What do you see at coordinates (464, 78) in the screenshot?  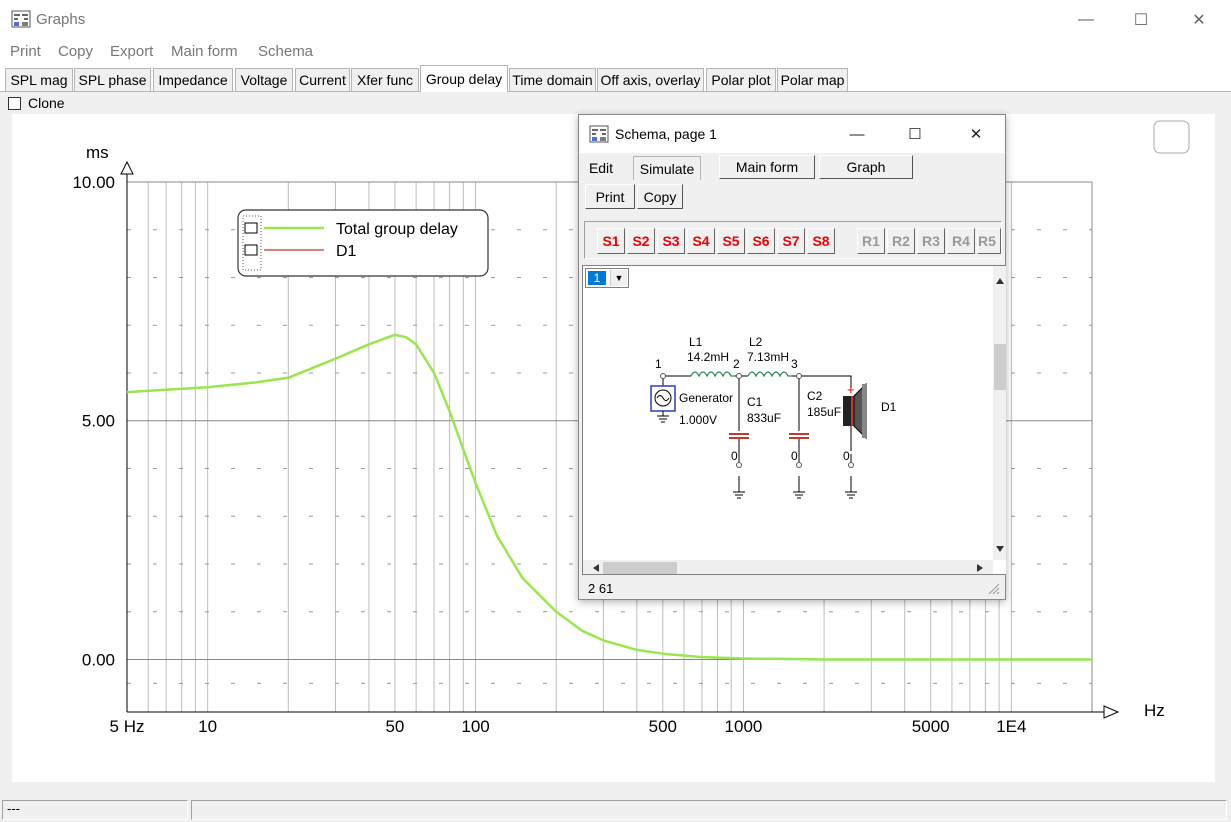 I see `tab-group-delay: Group delay` at bounding box center [464, 78].